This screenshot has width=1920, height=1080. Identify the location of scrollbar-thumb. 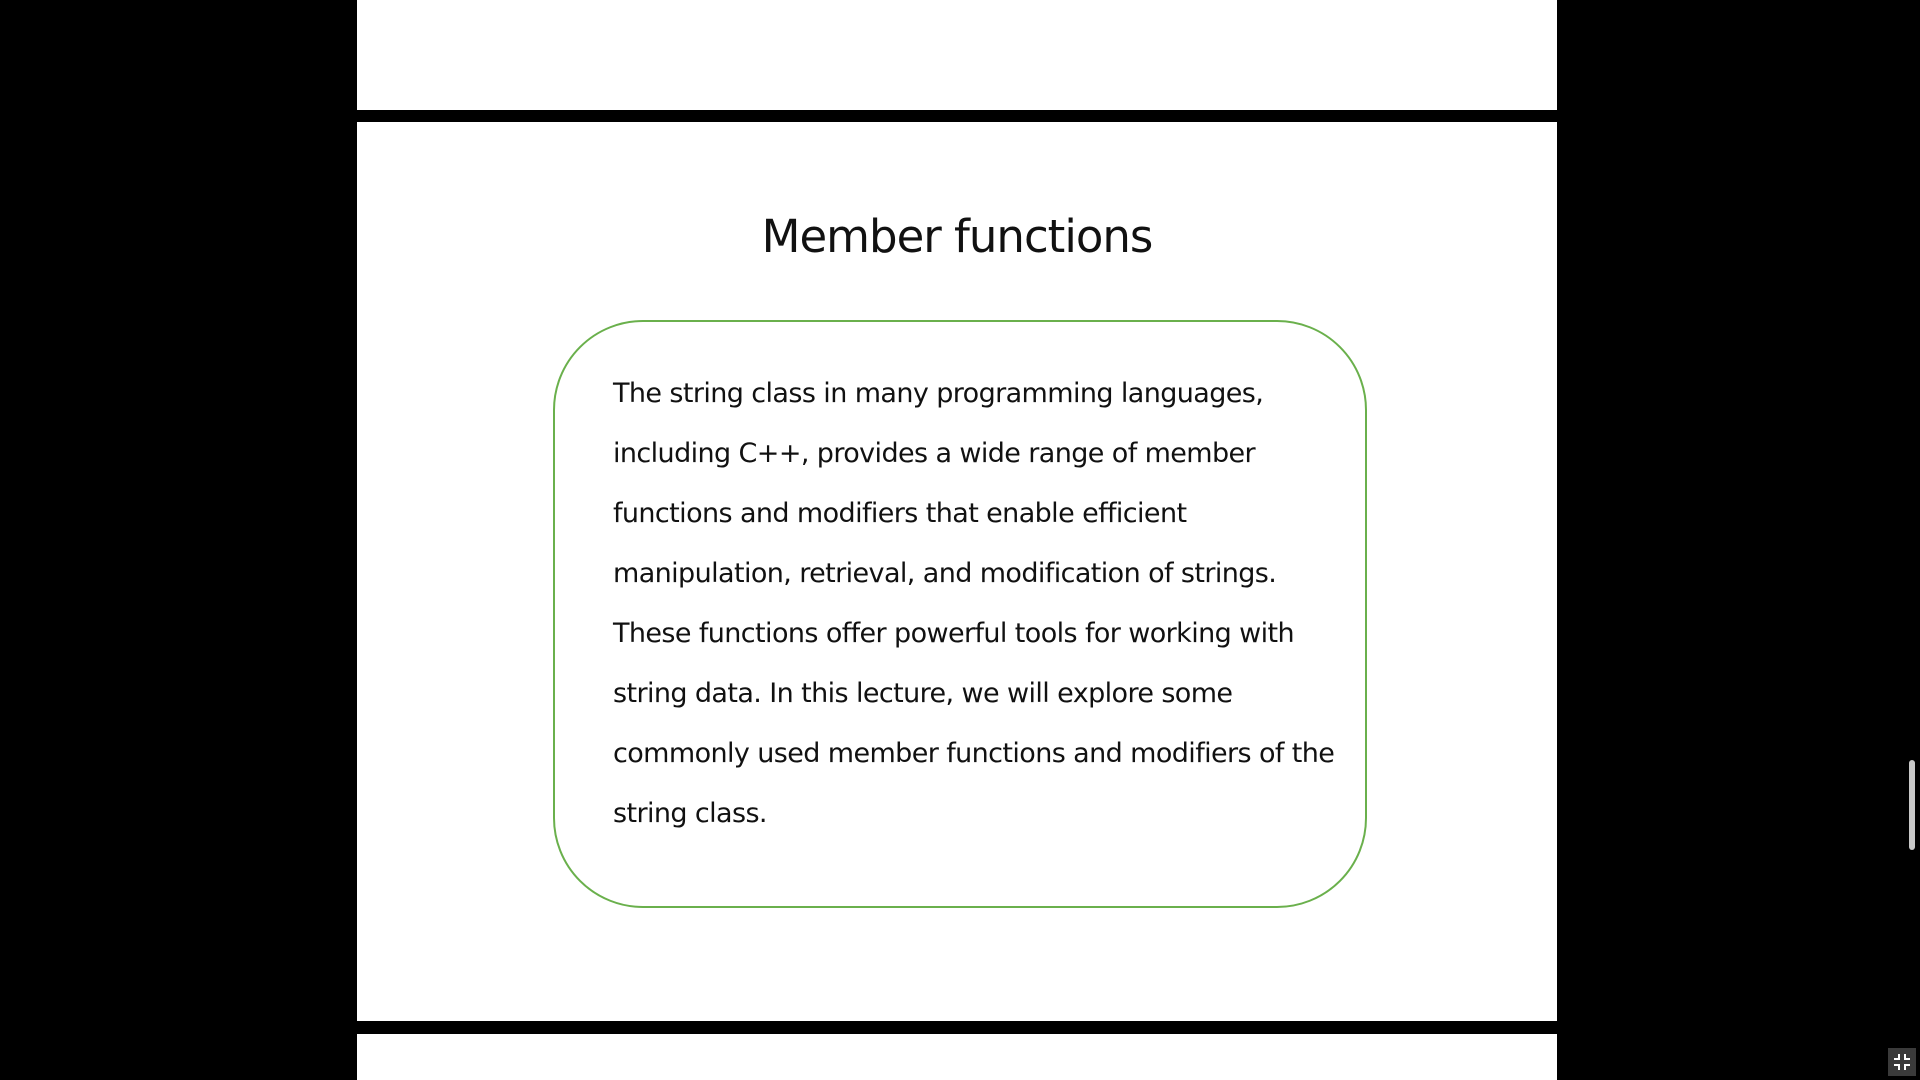
(1912, 805).